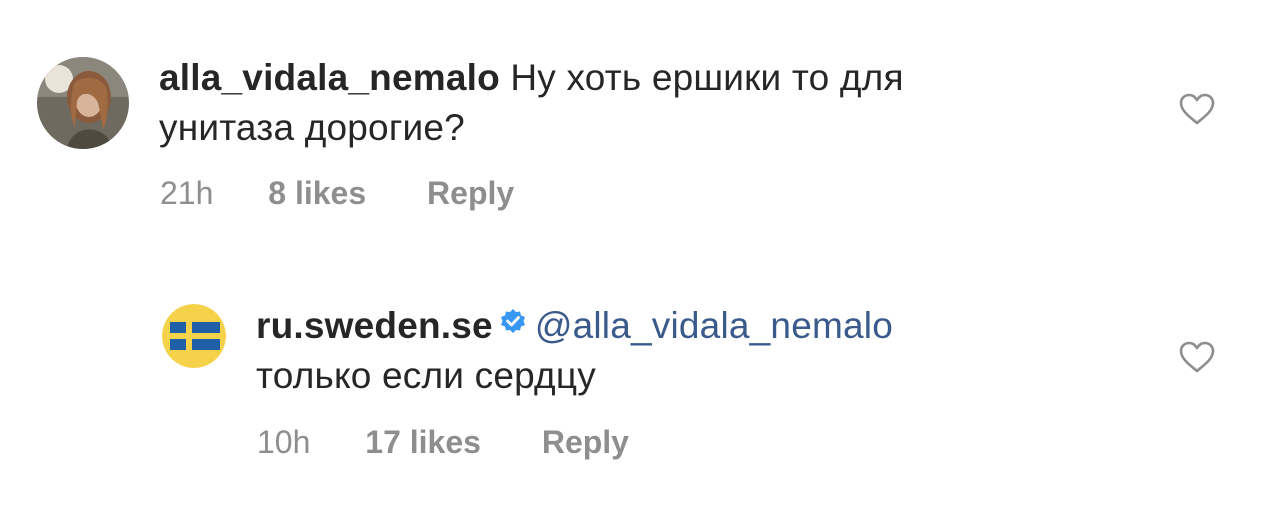 This screenshot has height=506, width=1280. I want to click on verified-badge-icon, so click(513, 324).